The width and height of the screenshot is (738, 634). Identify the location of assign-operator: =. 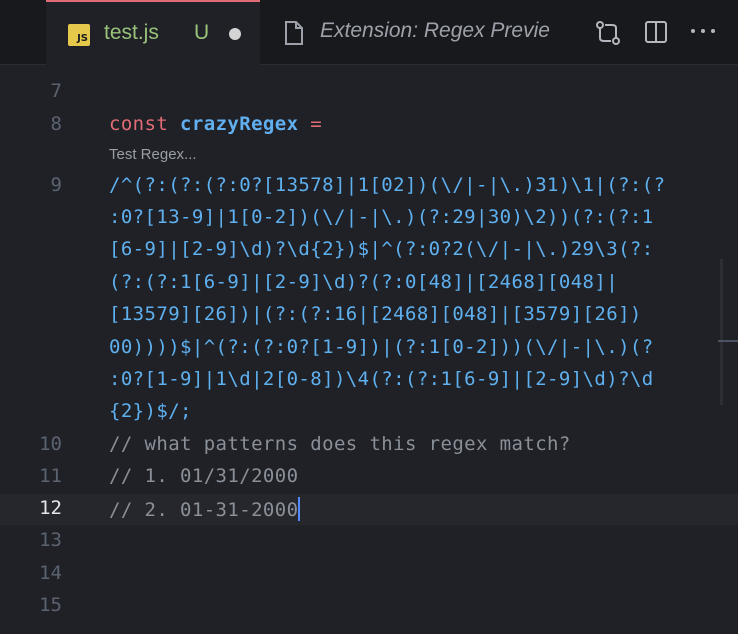
(316, 124).